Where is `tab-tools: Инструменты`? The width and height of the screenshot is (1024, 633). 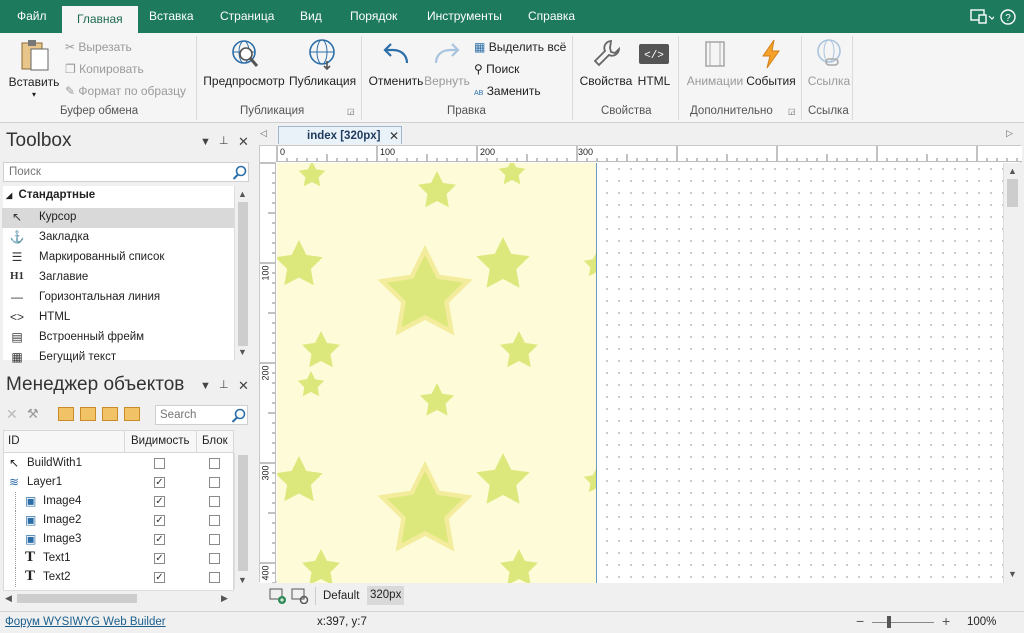
tab-tools: Инструменты is located at coordinates (464, 16).